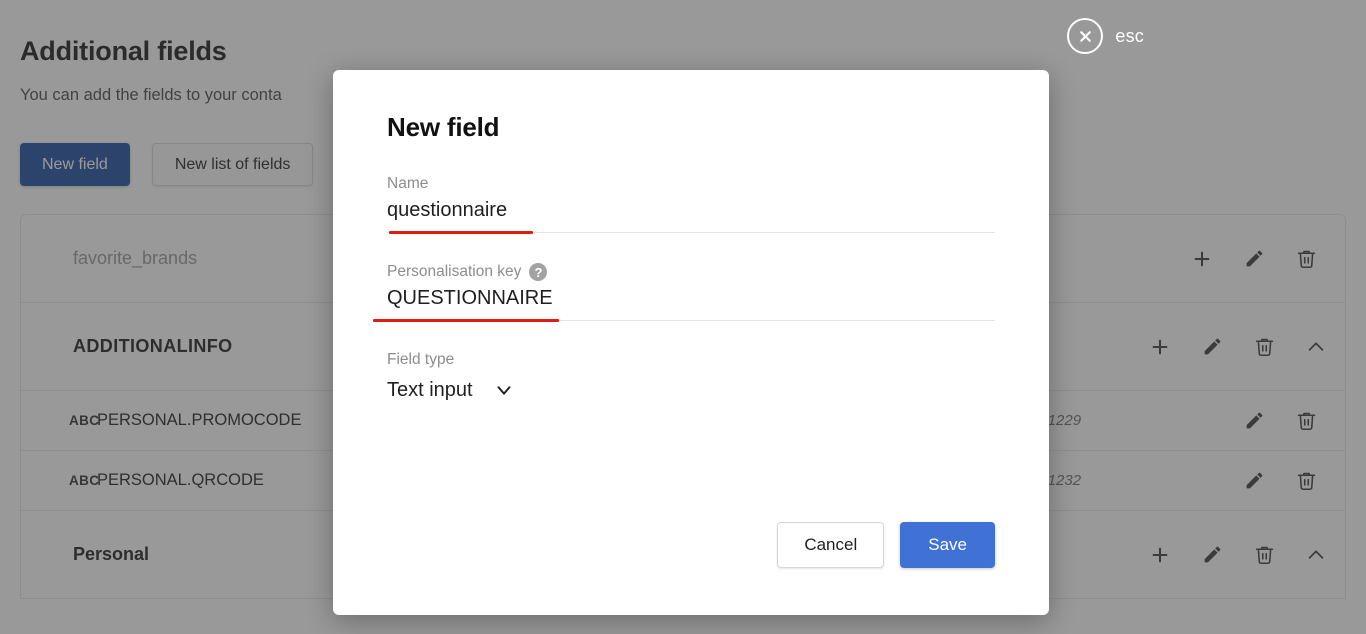 The height and width of the screenshot is (634, 1366). I want to click on cancel-button: Cancel, so click(831, 545).